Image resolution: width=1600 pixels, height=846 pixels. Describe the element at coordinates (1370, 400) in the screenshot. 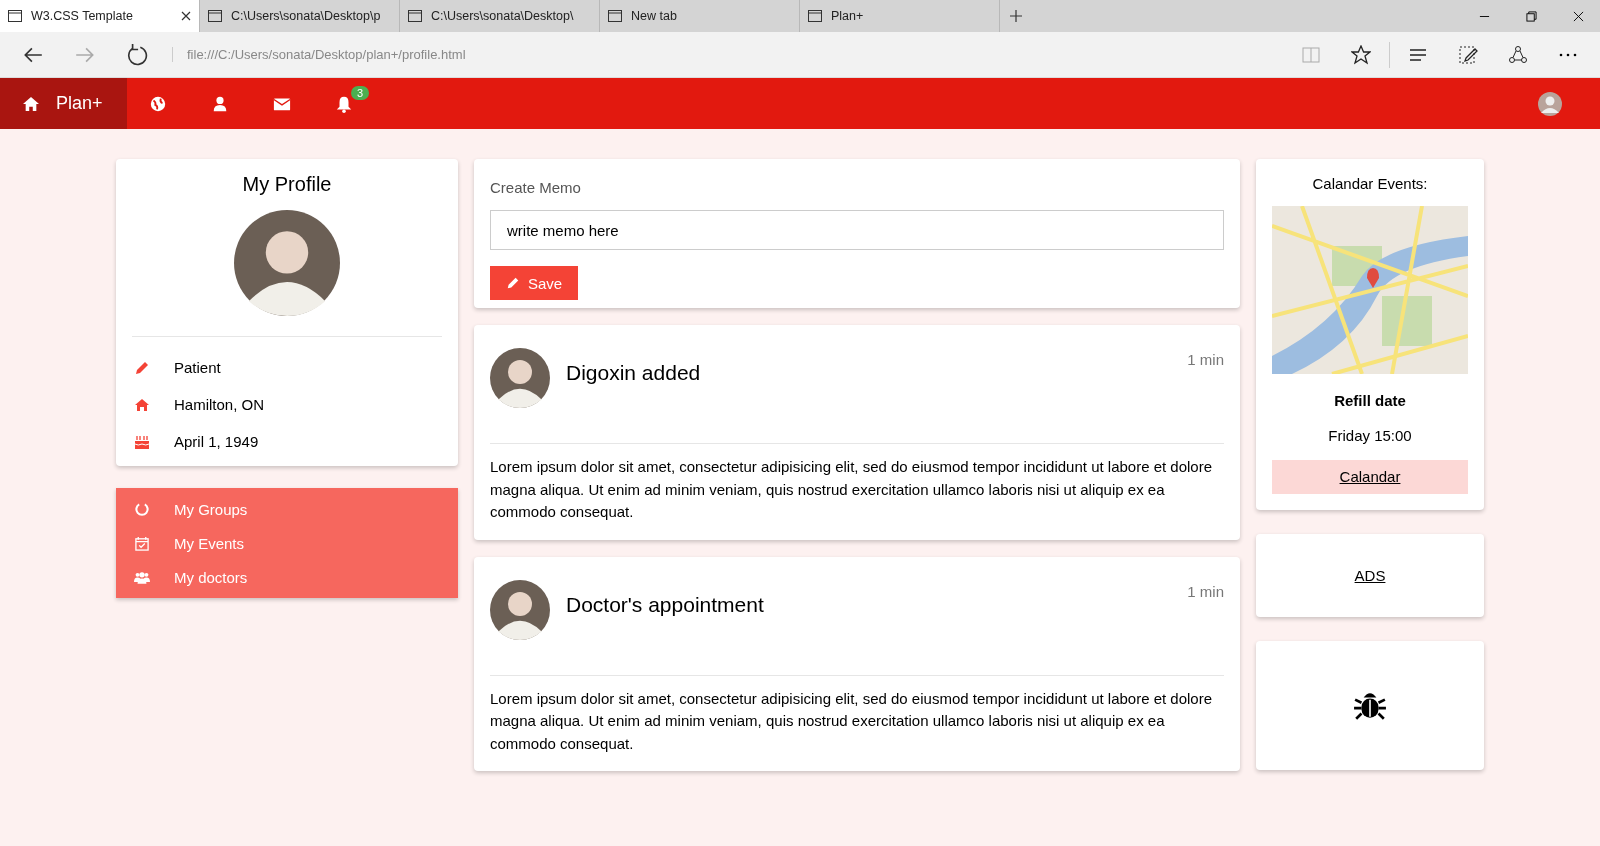

I see `refill-heading: Refill date` at that location.